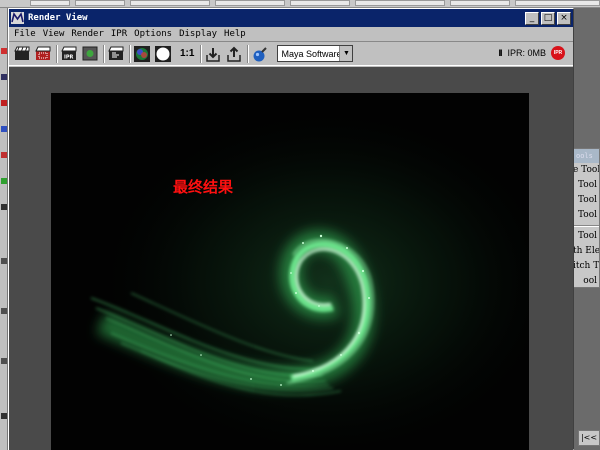  I want to click on renderer-selected-value: Maya Software, so click(311, 53).